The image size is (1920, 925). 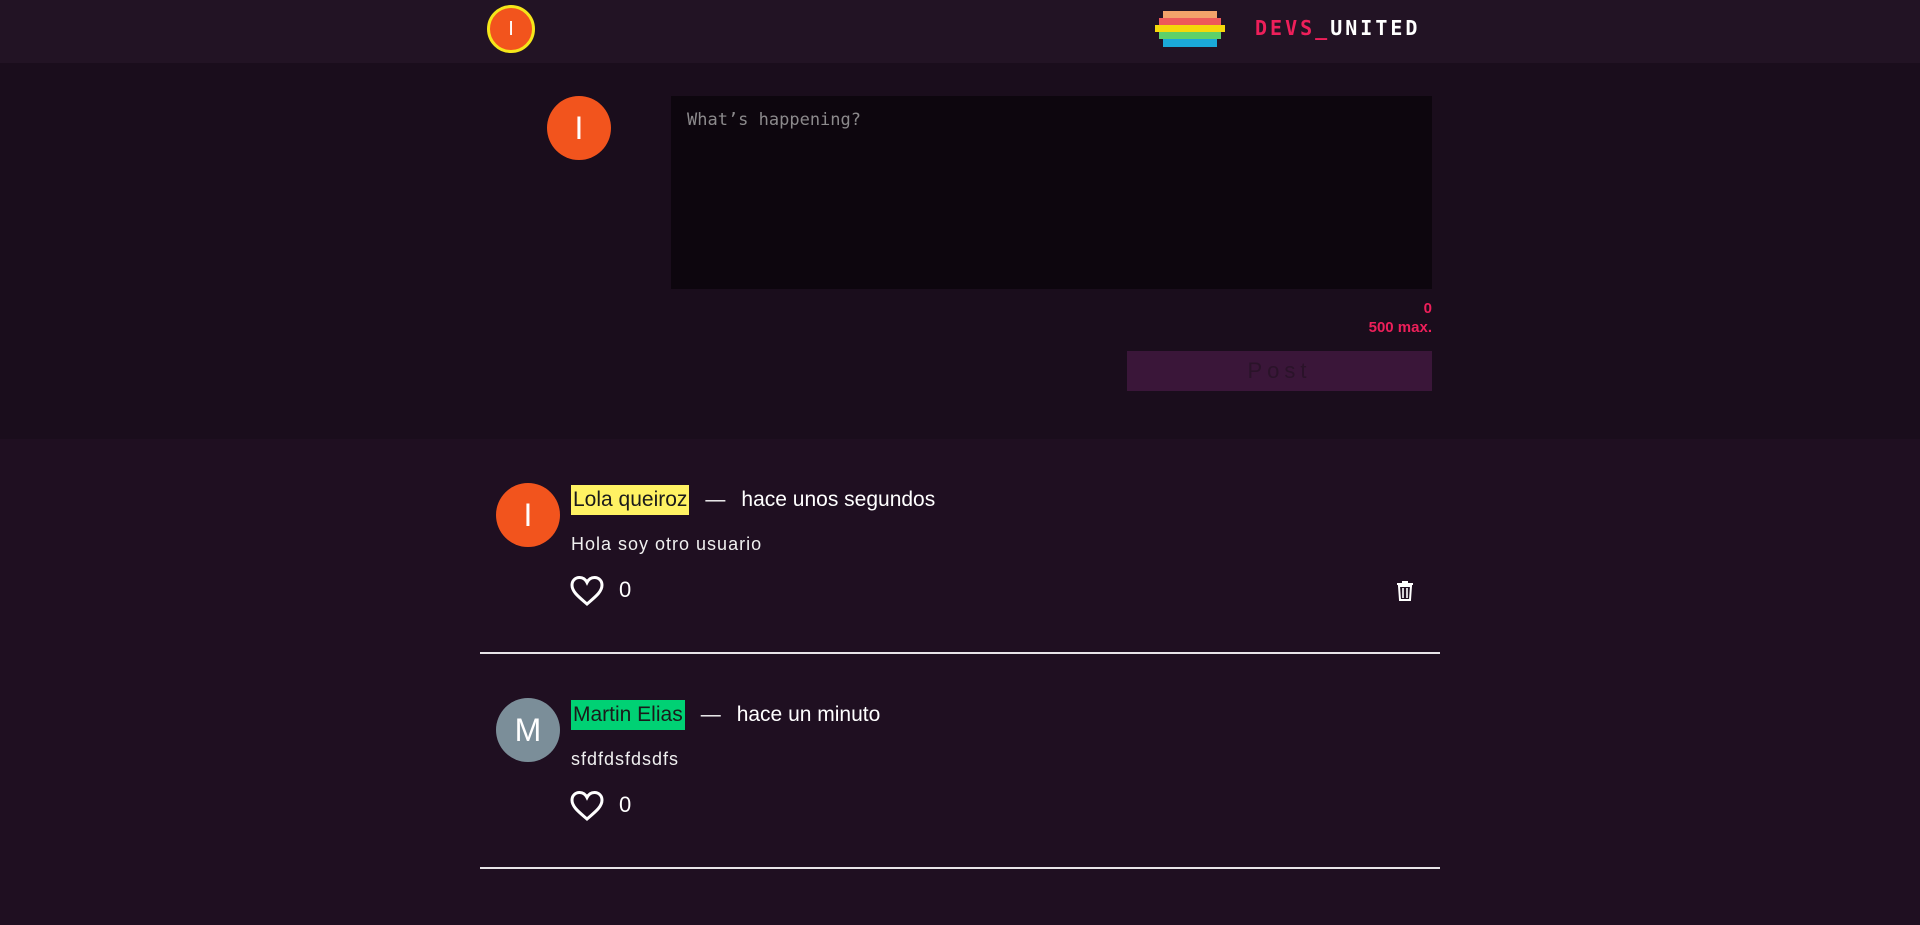 I want to click on brand-logo-text: DEVS_UNITED, so click(x=1337, y=28).